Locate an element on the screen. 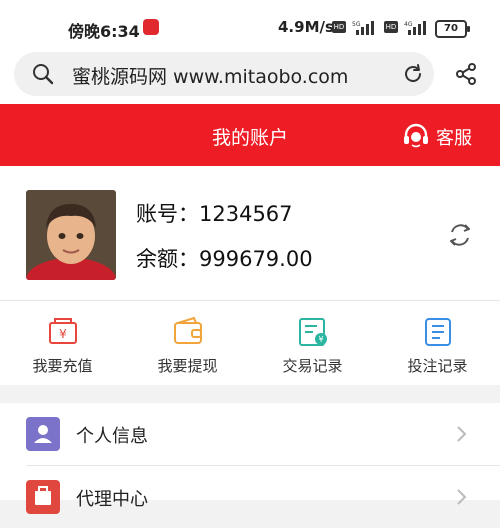 This screenshot has width=500, height=528. balance-row: 余额：999679.00 is located at coordinates (224, 258).